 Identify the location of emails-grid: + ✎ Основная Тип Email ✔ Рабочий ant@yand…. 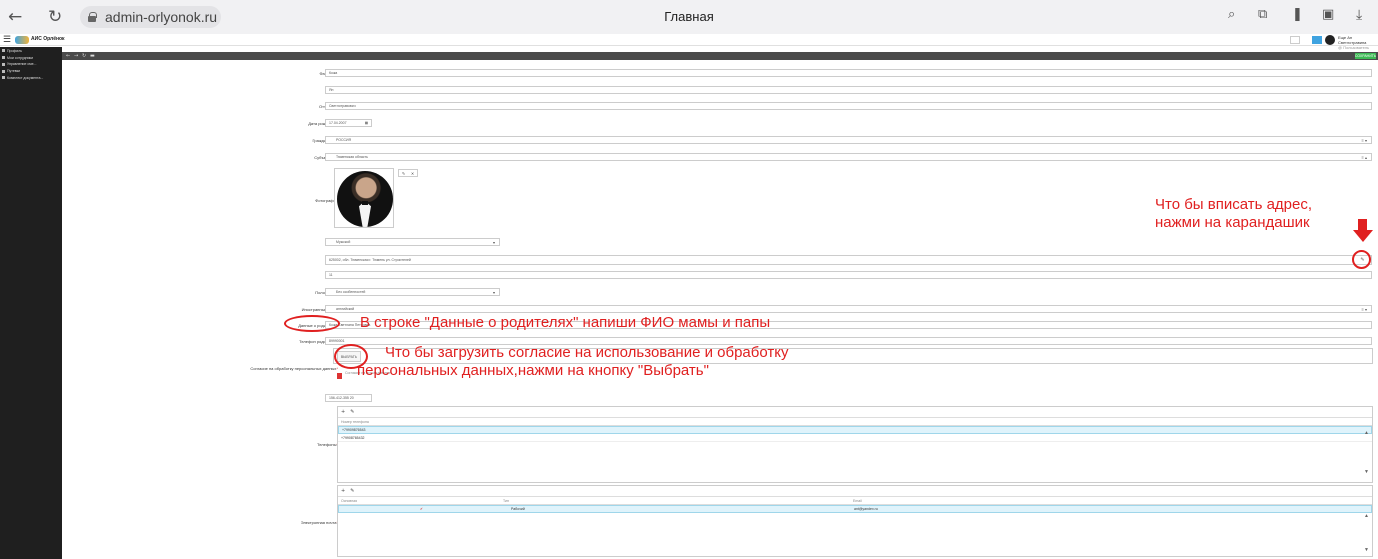
(855, 521).